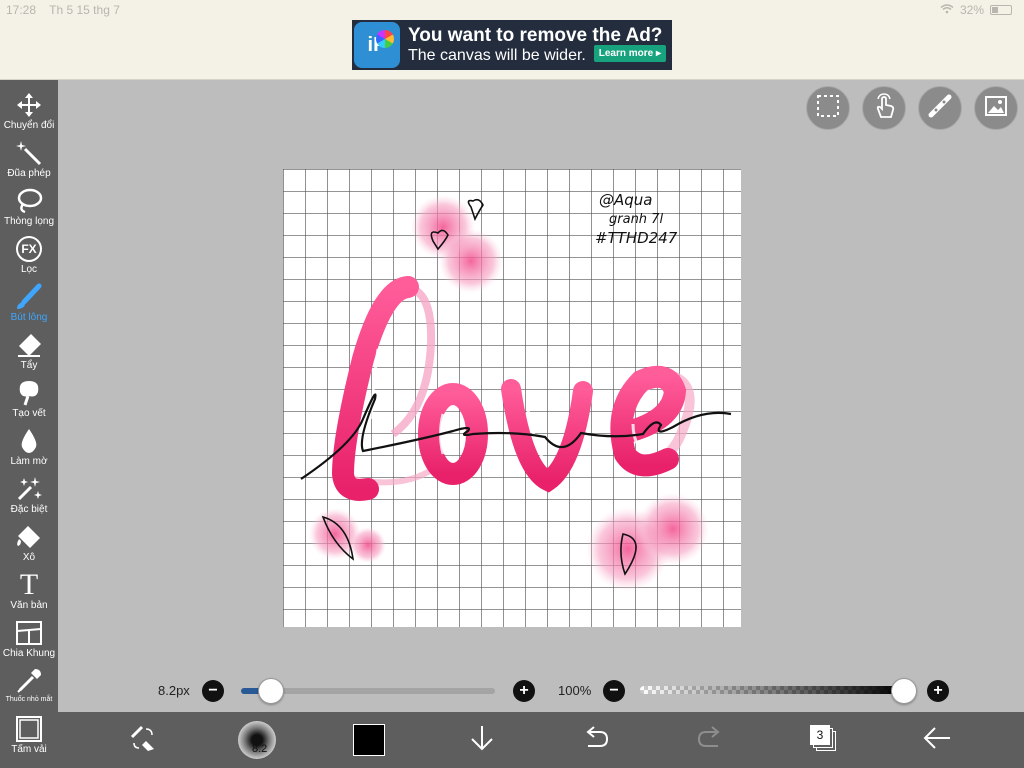 Image resolution: width=1024 pixels, height=768 pixels. Describe the element at coordinates (1001, 10) in the screenshot. I see `battery-icon` at that location.